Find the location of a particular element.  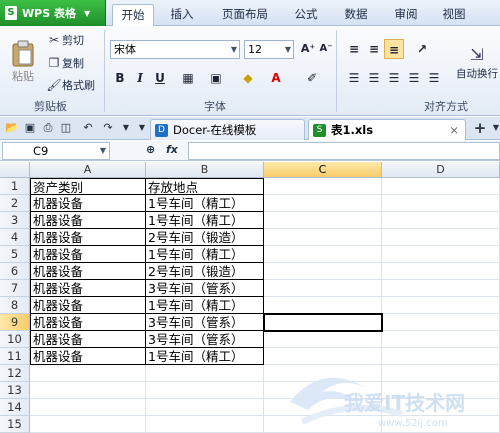

row-header: 1 is located at coordinates (15, 186).